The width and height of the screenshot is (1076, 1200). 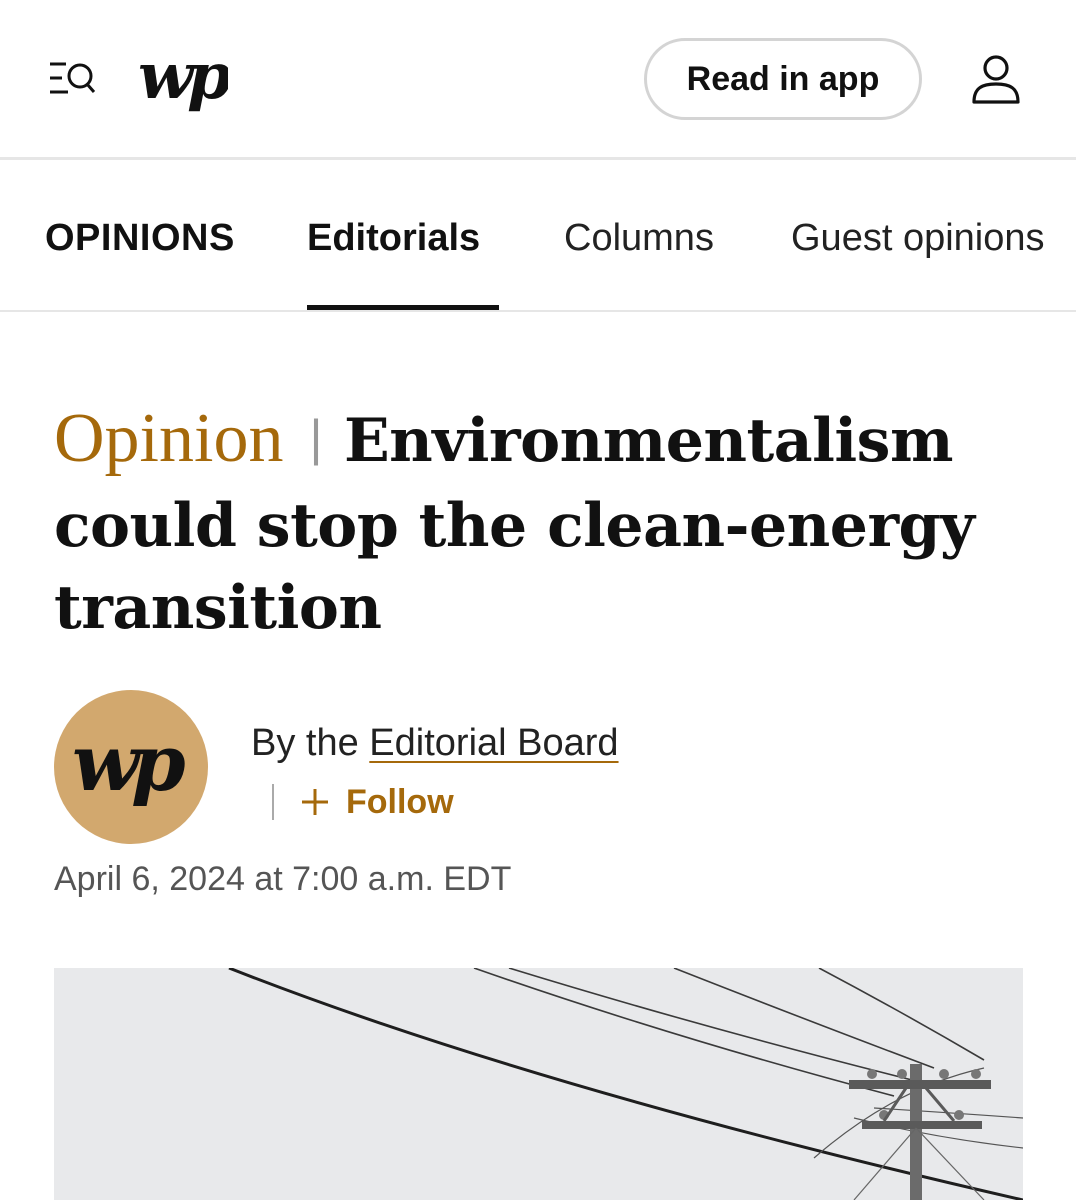 I want to click on nav-item-guest-opinions: Guest opinions, so click(x=918, y=238).